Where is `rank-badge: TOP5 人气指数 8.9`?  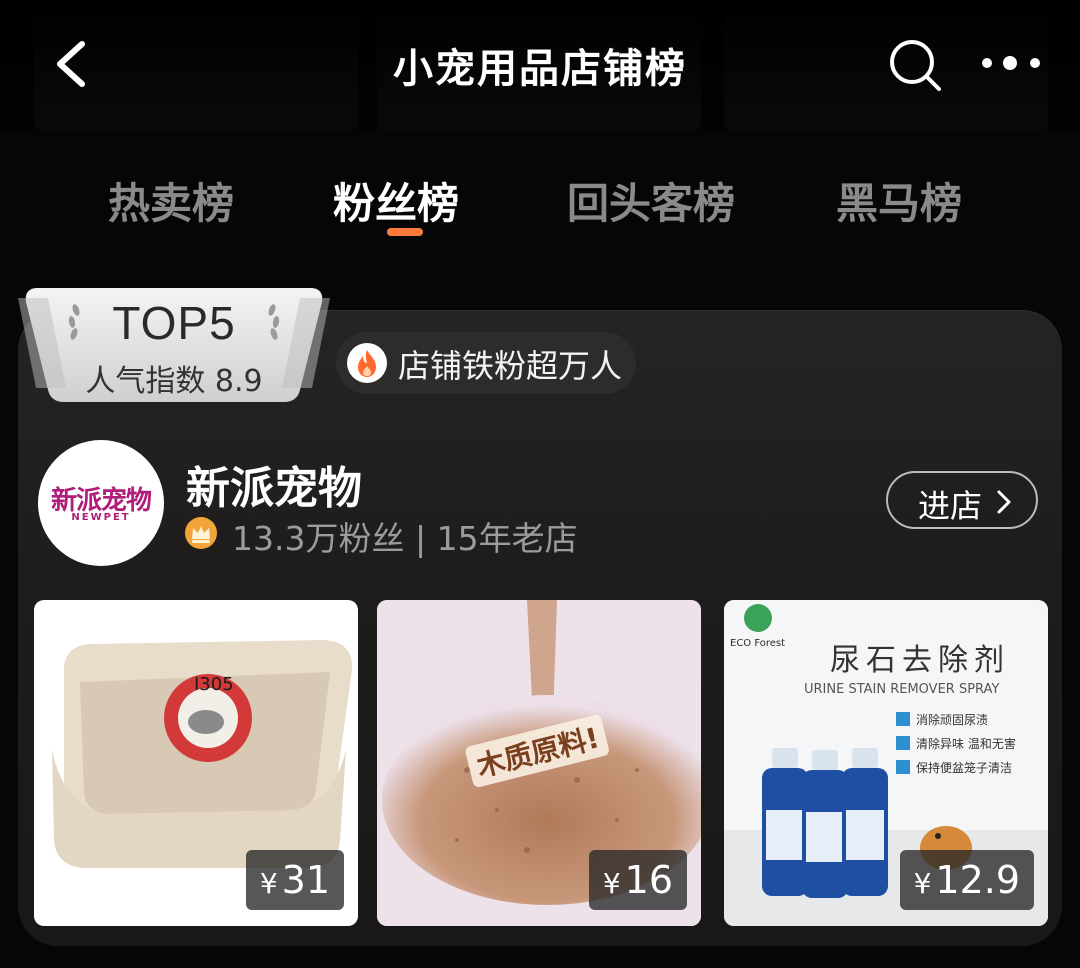 rank-badge: TOP5 人气指数 8.9 is located at coordinates (174, 343).